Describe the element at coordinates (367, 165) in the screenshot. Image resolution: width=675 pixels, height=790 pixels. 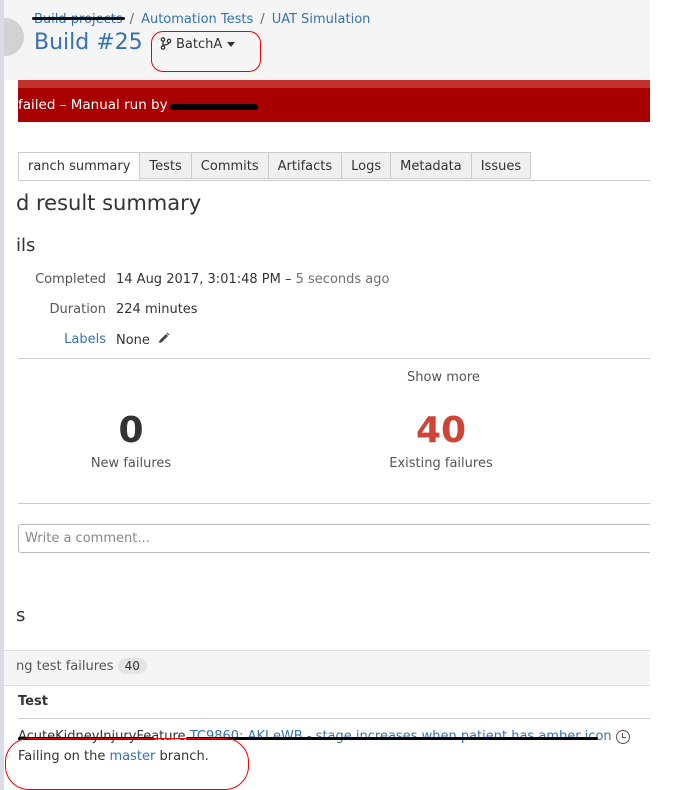
I see `tab-logs: Logs` at that location.